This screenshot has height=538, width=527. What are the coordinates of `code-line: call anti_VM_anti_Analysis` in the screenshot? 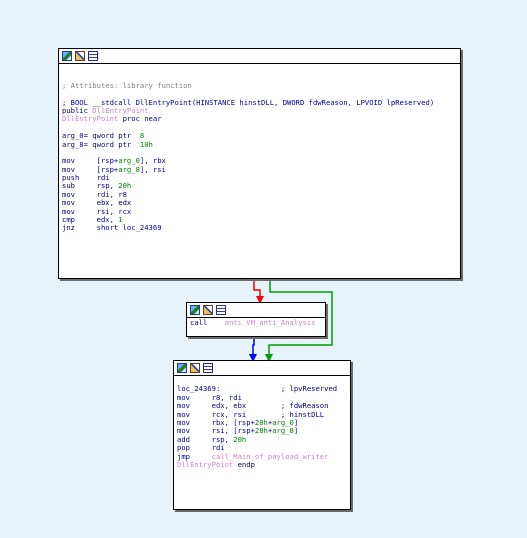 It's located at (256, 322).